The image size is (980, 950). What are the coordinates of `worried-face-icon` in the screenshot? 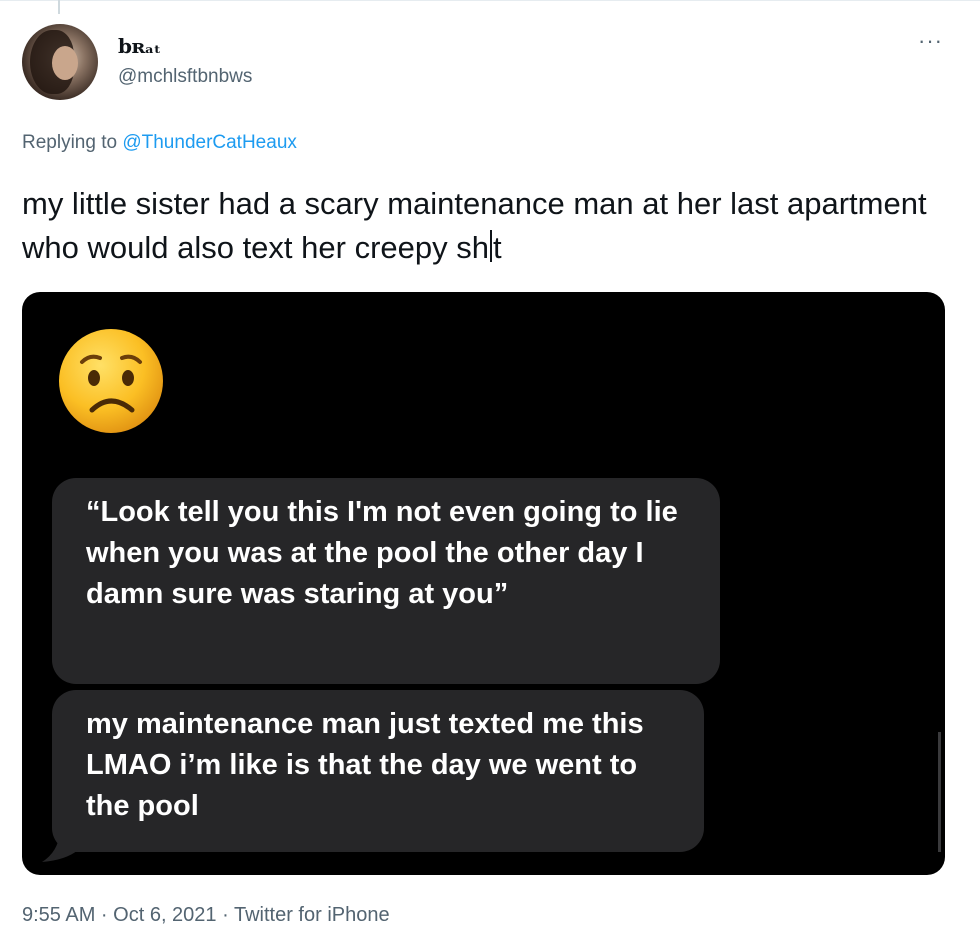 It's located at (111, 381).